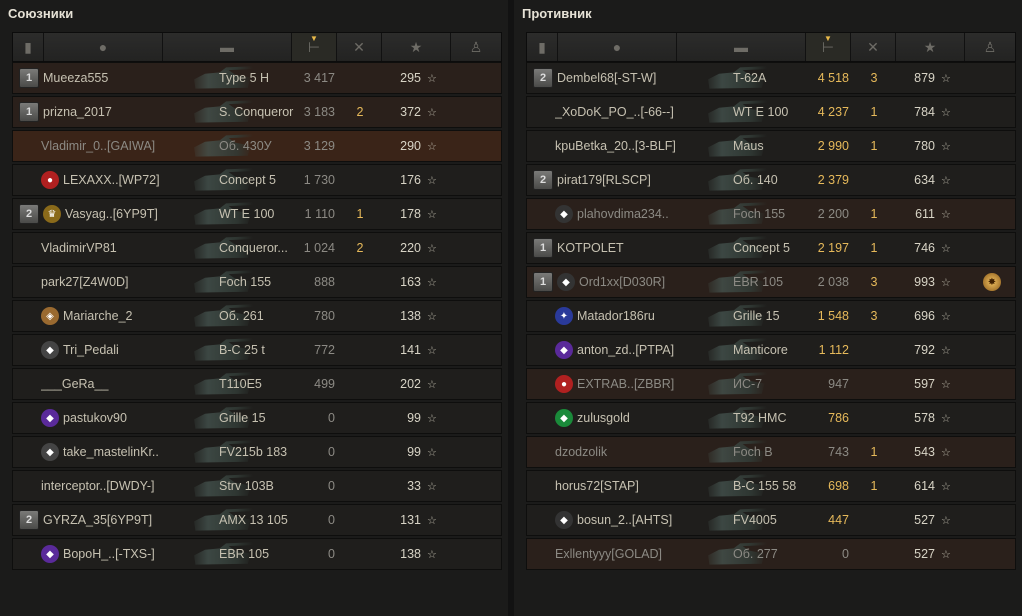  What do you see at coordinates (319, 146) in the screenshot?
I see `damage-value: 3 129` at bounding box center [319, 146].